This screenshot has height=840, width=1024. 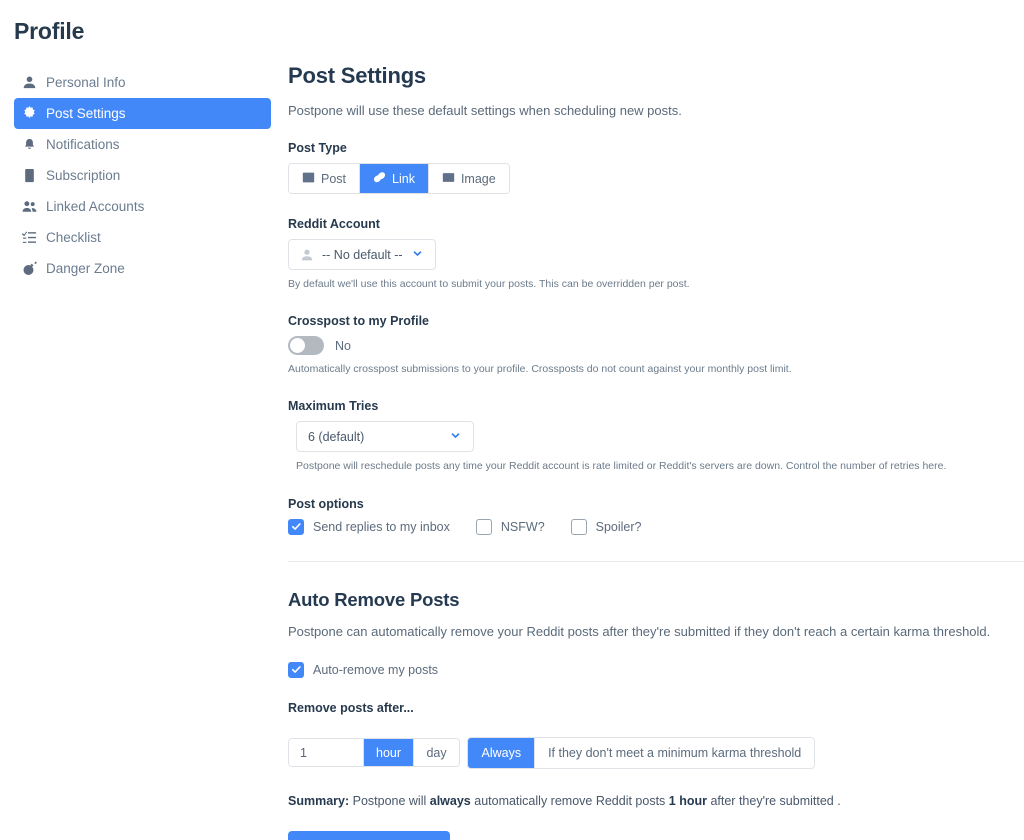 What do you see at coordinates (369, 835) in the screenshot?
I see `update-default-settings-button: Update Default Settings` at bounding box center [369, 835].